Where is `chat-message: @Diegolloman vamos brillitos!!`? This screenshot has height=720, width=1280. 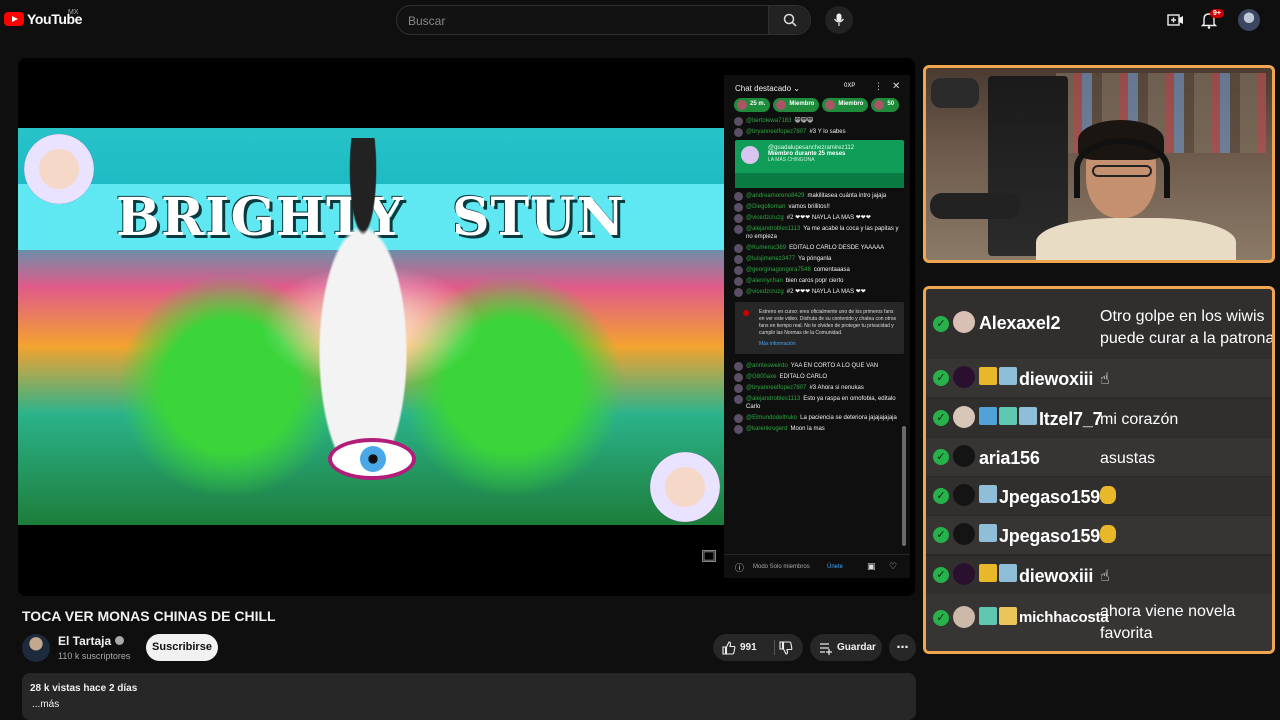
chat-message: @Diegolloman vamos brillitos!! is located at coordinates (818, 207).